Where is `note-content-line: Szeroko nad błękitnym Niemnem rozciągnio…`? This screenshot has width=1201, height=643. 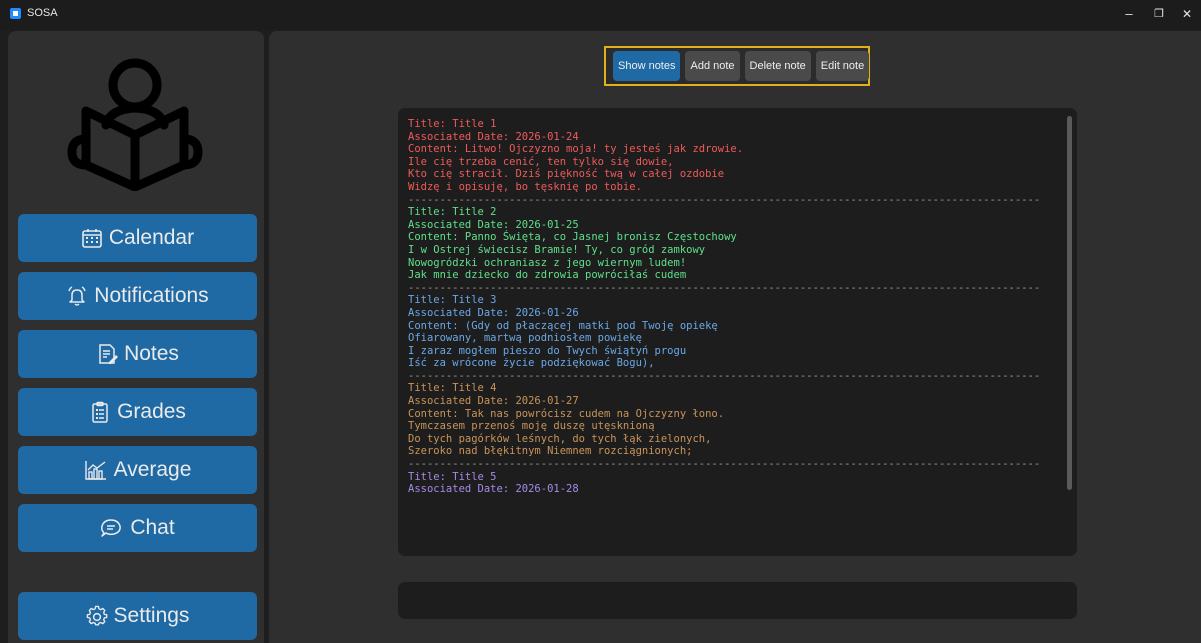
note-content-line: Szeroko nad błękitnym Niemnem rozciągnio… is located at coordinates (550, 451).